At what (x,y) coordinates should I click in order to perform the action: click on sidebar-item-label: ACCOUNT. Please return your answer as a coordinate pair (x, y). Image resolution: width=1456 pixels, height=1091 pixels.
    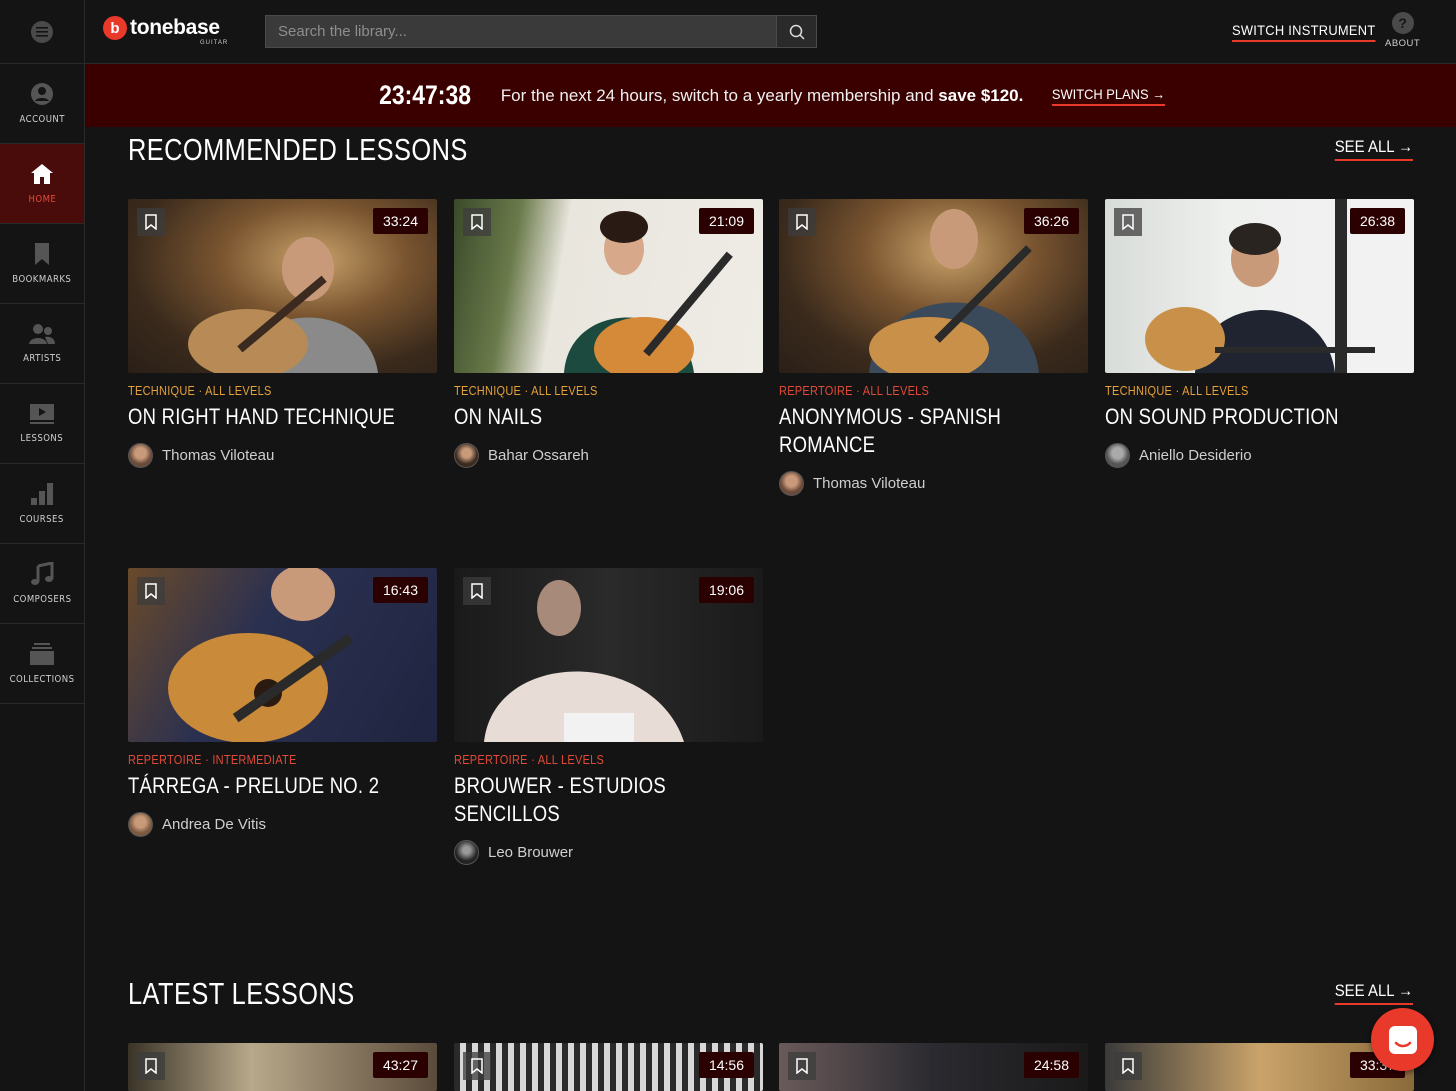
    Looking at the image, I should click on (42, 119).